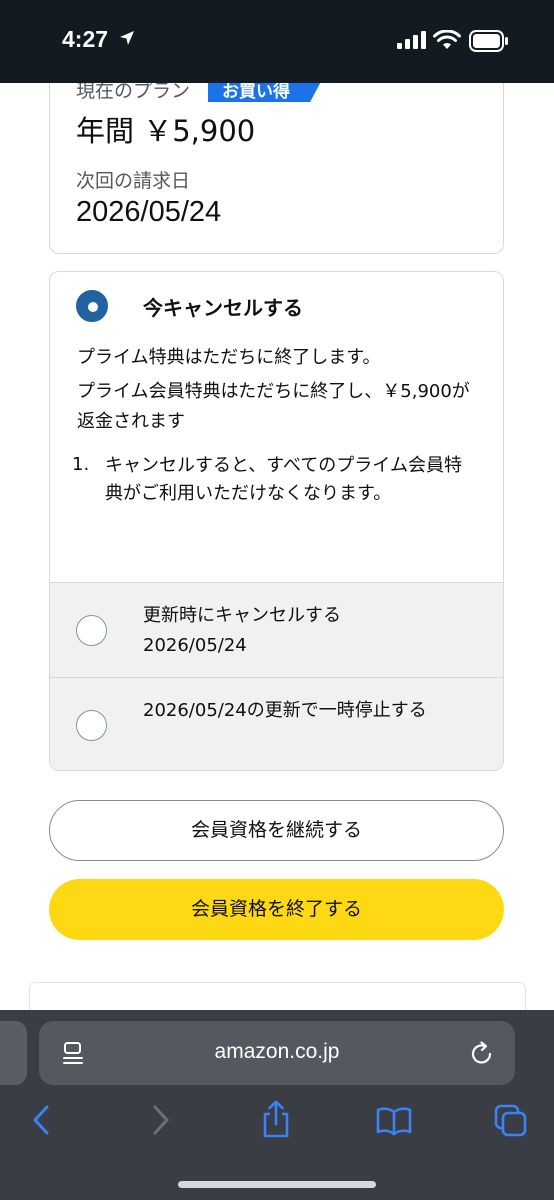  I want to click on option-cancel-now-title: 今キャンセルする, so click(223, 308).